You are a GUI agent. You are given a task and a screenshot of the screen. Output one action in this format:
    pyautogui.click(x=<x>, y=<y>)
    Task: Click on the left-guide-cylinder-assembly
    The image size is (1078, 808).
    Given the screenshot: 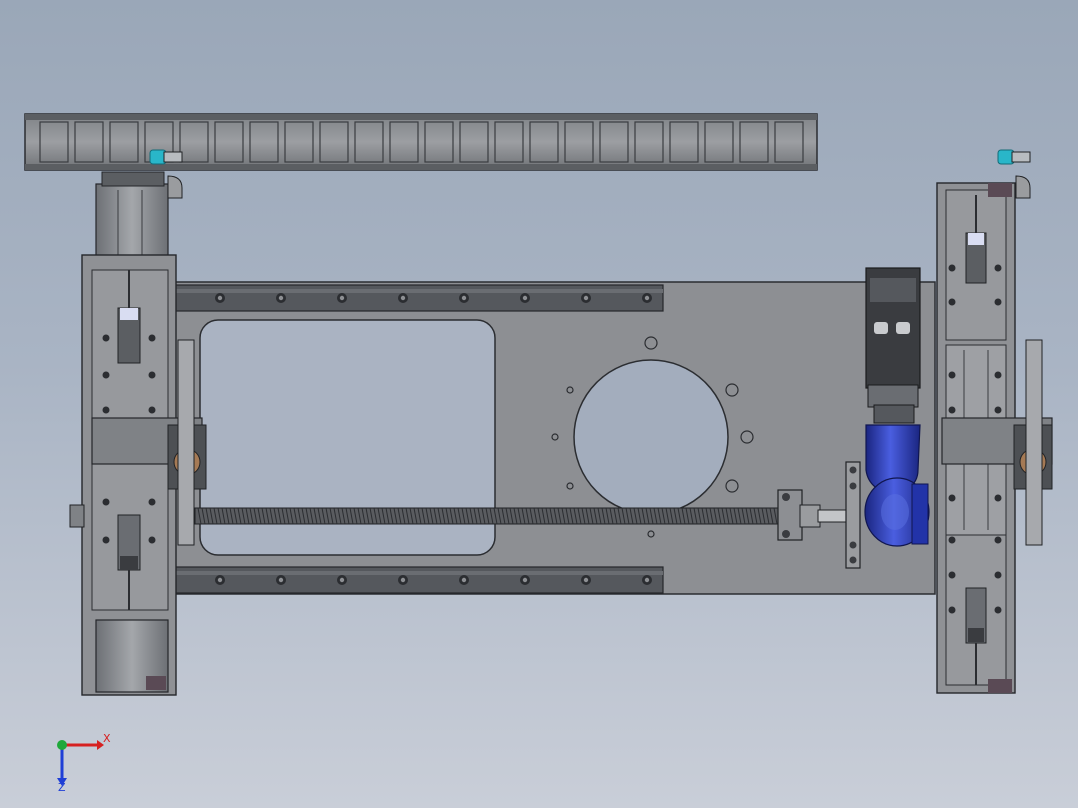 What is the action you would take?
    pyautogui.click(x=138, y=433)
    